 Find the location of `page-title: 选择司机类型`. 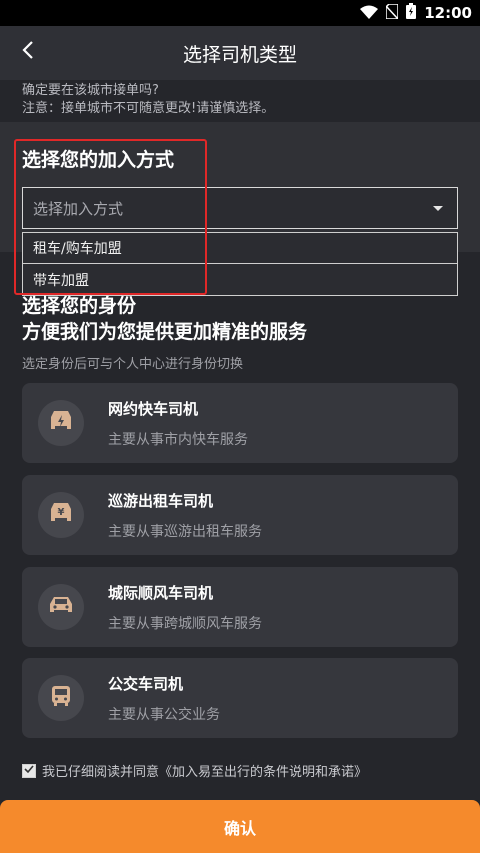

page-title: 选择司机类型 is located at coordinates (239, 54).